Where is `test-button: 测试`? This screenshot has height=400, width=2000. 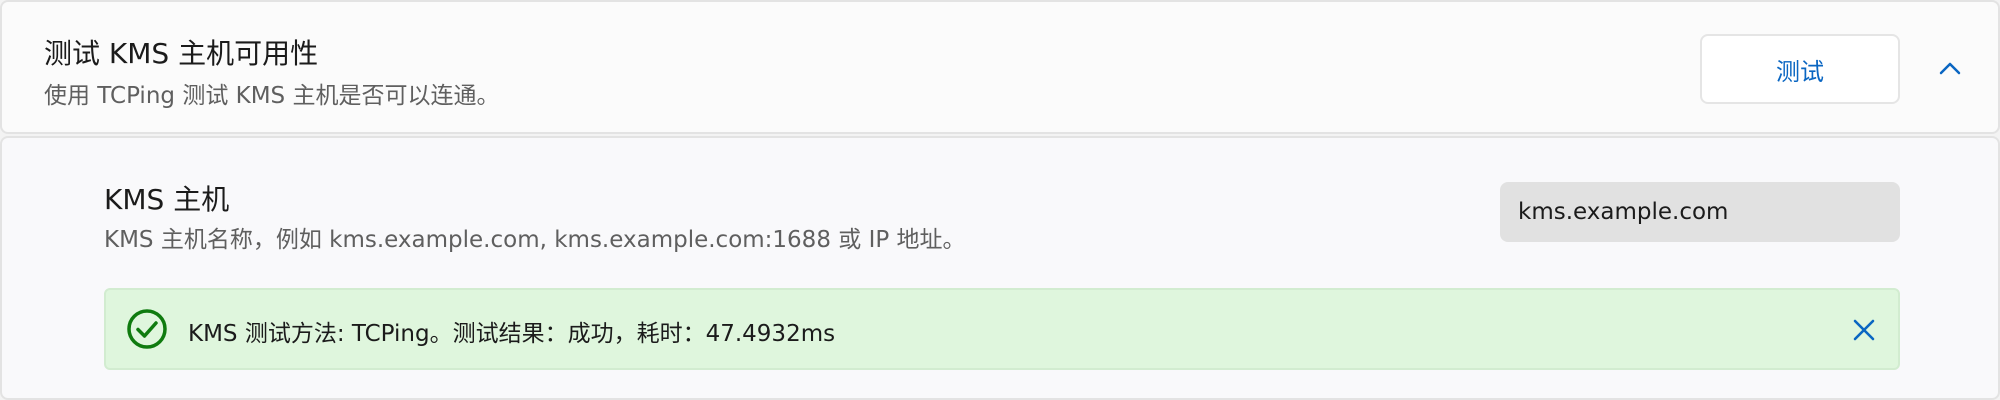 test-button: 测试 is located at coordinates (1800, 69).